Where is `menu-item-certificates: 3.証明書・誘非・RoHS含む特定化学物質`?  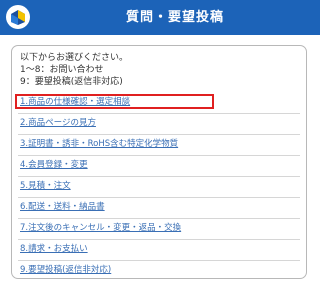
menu-item-certificates: 3.証明書・誘非・RoHS含む特定化学物質 is located at coordinates (159, 145).